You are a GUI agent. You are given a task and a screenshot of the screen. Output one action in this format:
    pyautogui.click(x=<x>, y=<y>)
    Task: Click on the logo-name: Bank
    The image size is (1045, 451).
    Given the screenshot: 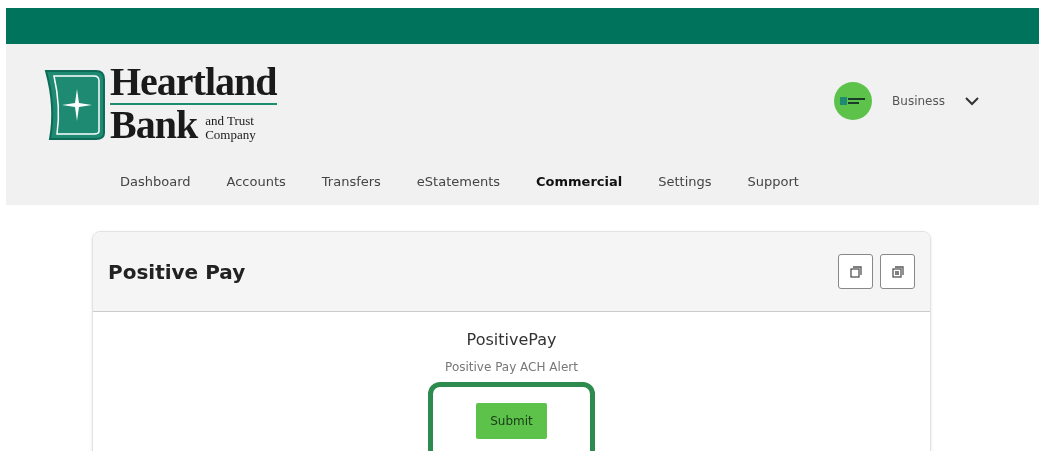 What is the action you would take?
    pyautogui.click(x=154, y=125)
    